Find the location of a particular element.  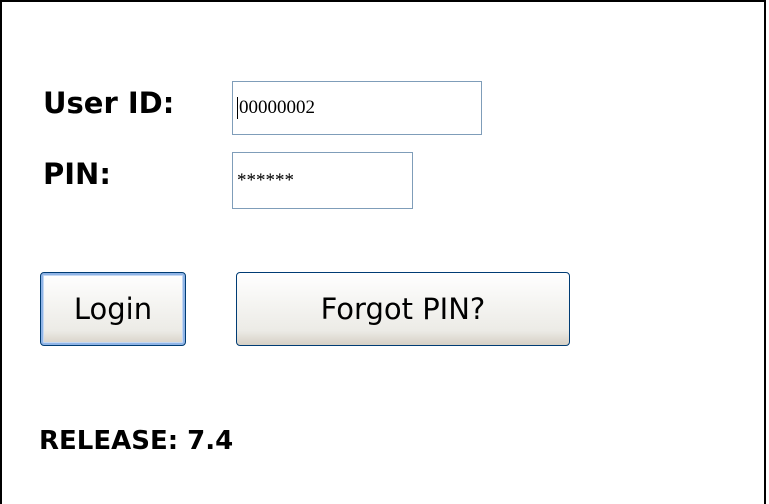

pin-label: PIN: is located at coordinates (77, 174).